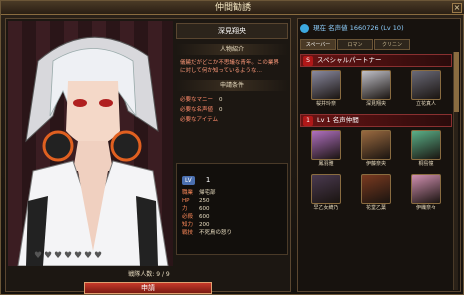  I want to click on partner-card: 桐島憧, so click(426, 151).